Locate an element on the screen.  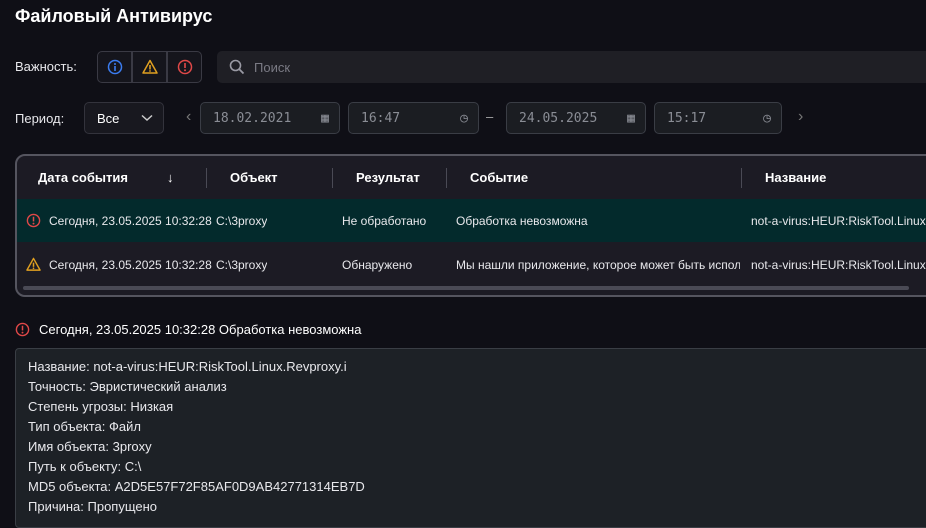
column-header-name: Название is located at coordinates (795, 177).